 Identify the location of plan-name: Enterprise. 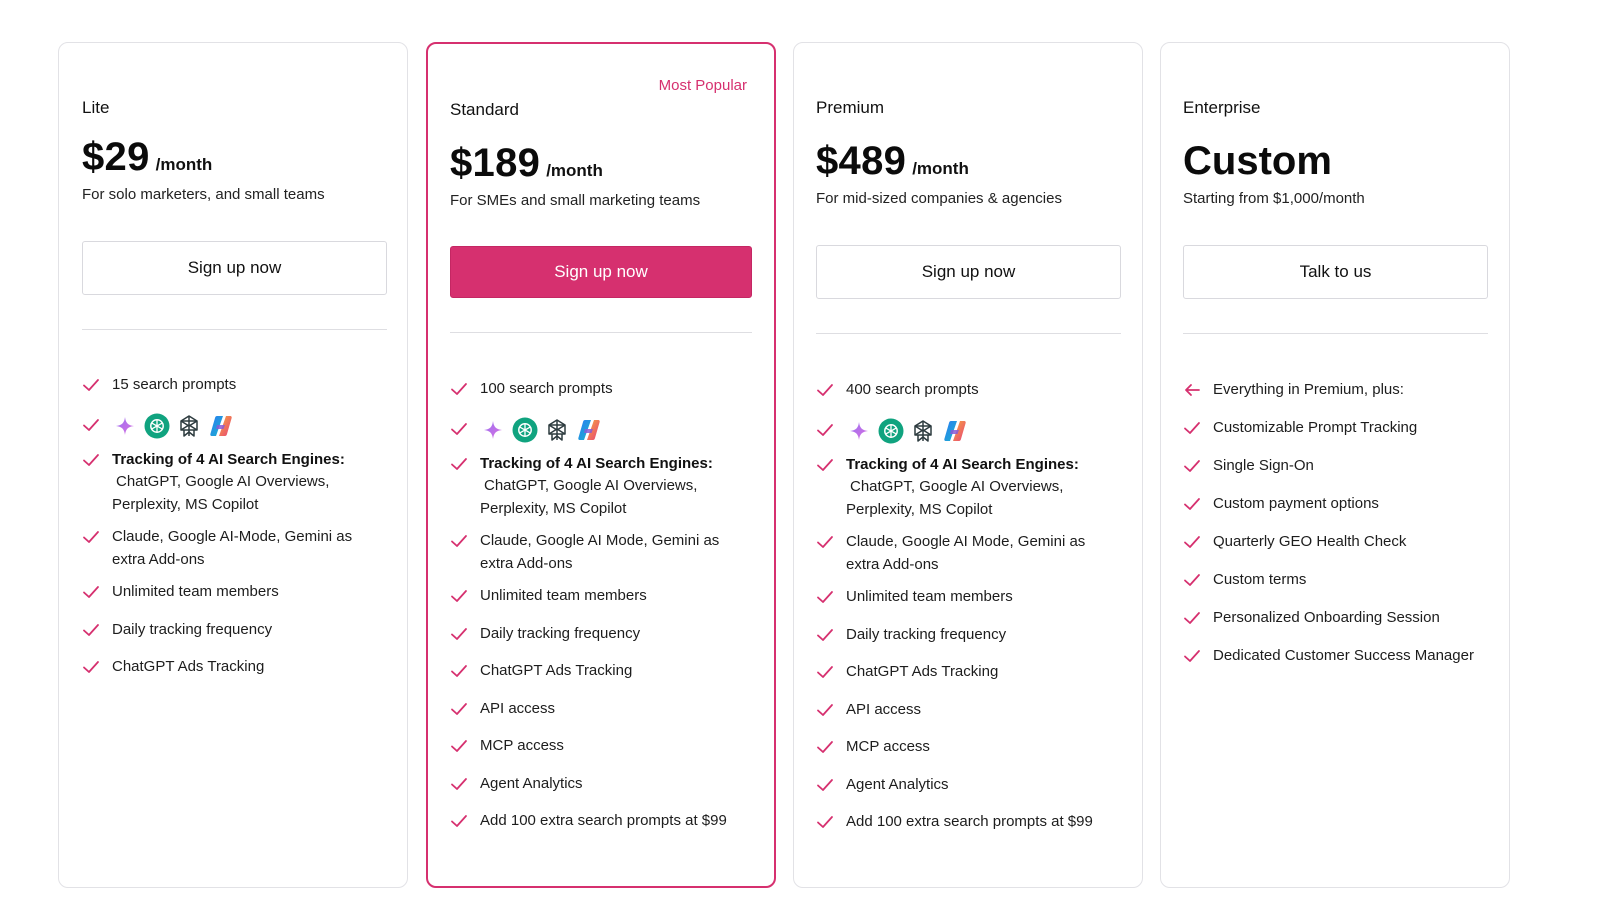
(1222, 107).